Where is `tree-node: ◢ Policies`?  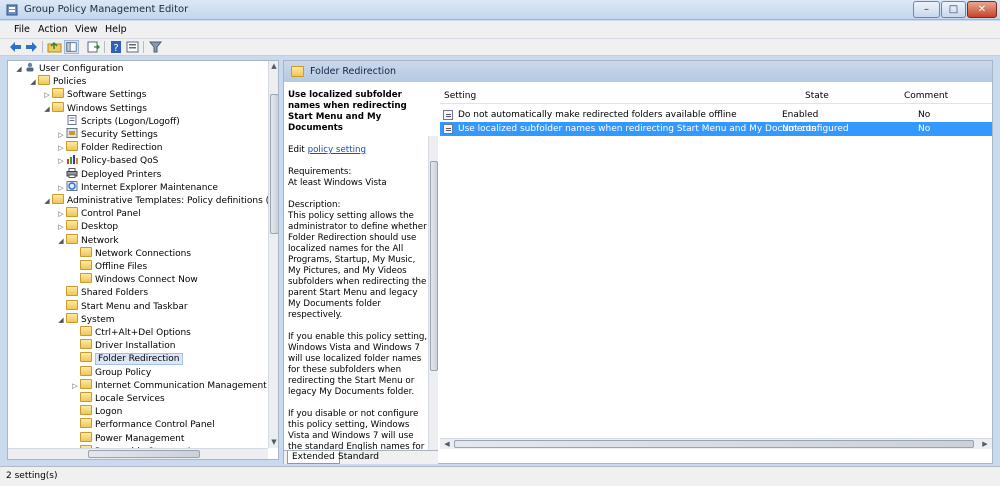 tree-node: ◢ Policies is located at coordinates (57, 81).